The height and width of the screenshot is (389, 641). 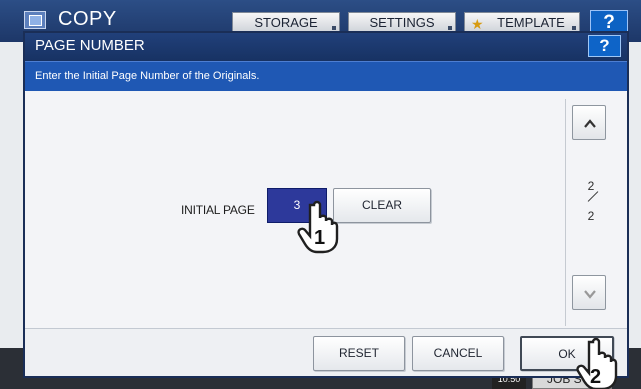 What do you see at coordinates (597, 363) in the screenshot?
I see `tap-hand-icon: 2` at bounding box center [597, 363].